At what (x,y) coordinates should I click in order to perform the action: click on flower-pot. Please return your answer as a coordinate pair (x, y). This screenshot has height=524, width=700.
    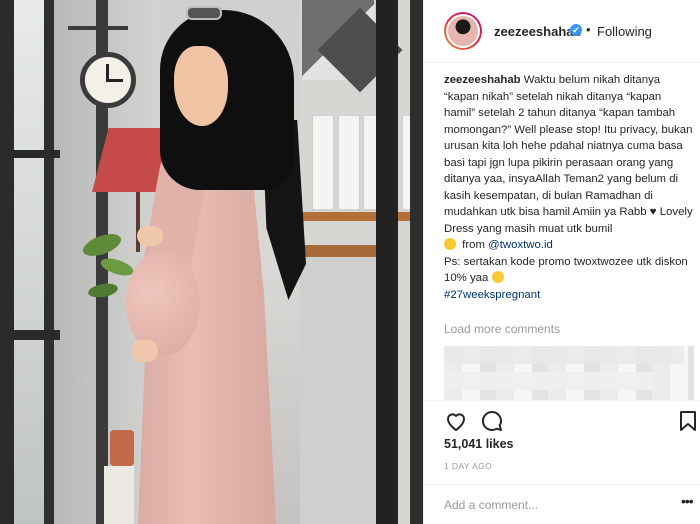
    Looking at the image, I should click on (119, 495).